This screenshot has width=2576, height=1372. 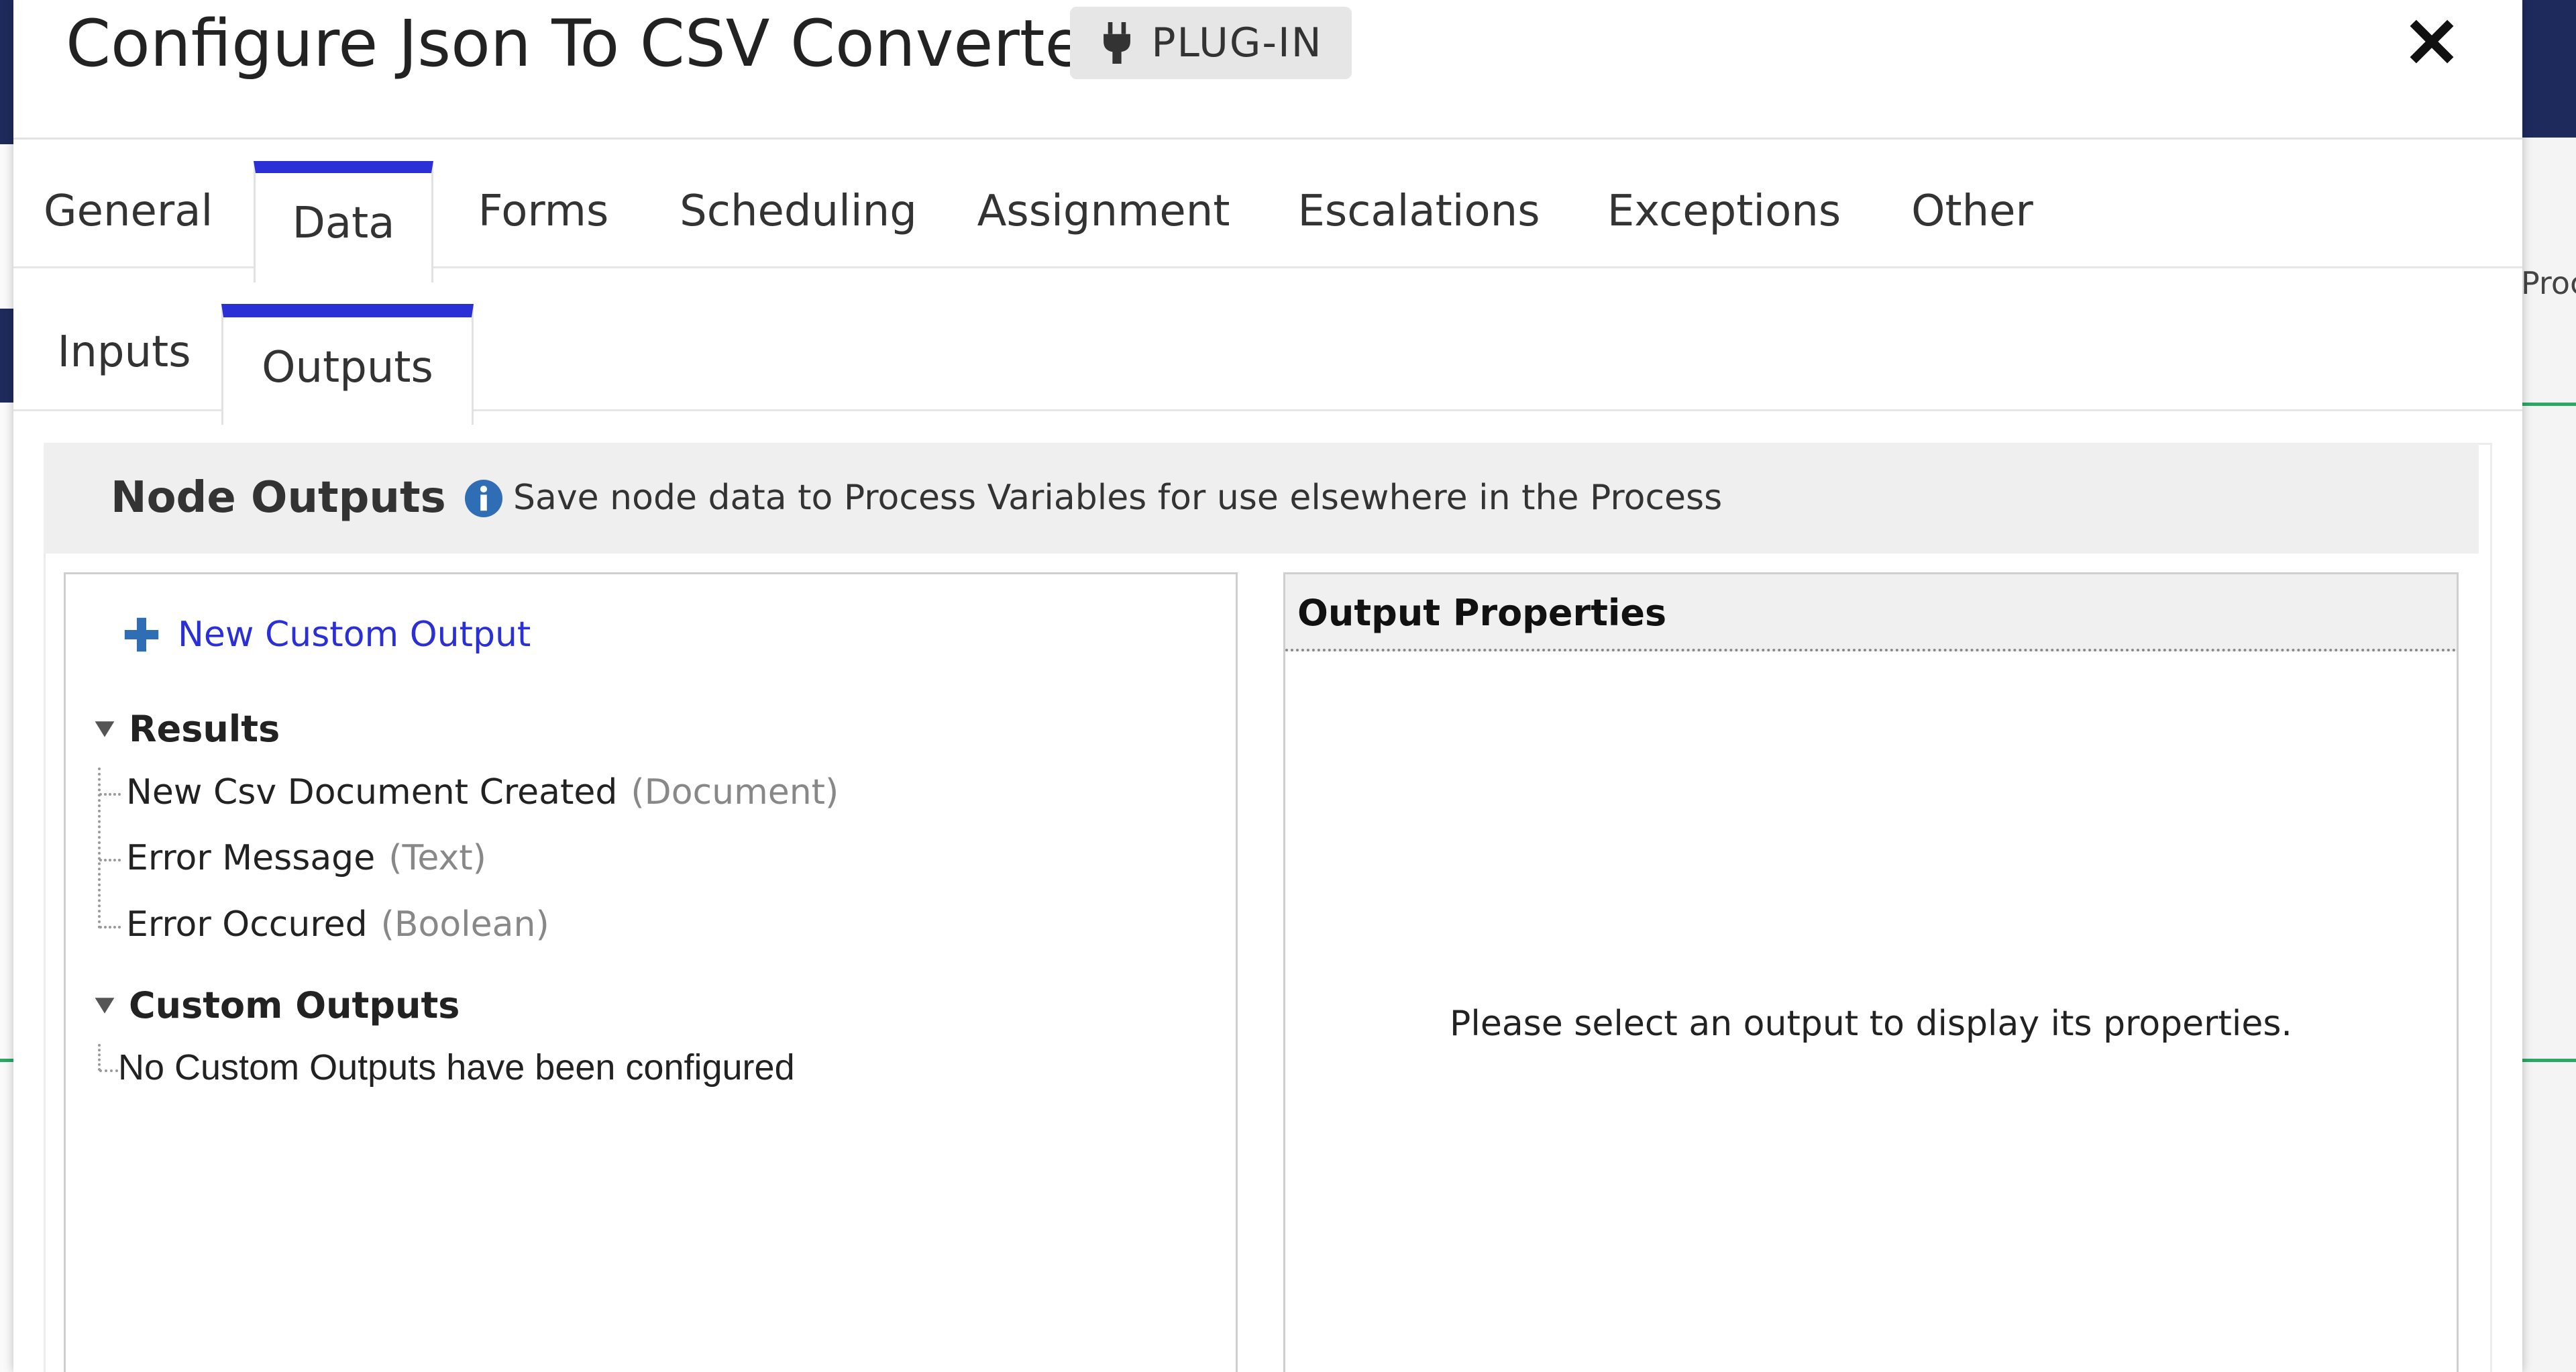 I want to click on output-name: Error Message, so click(x=251, y=858).